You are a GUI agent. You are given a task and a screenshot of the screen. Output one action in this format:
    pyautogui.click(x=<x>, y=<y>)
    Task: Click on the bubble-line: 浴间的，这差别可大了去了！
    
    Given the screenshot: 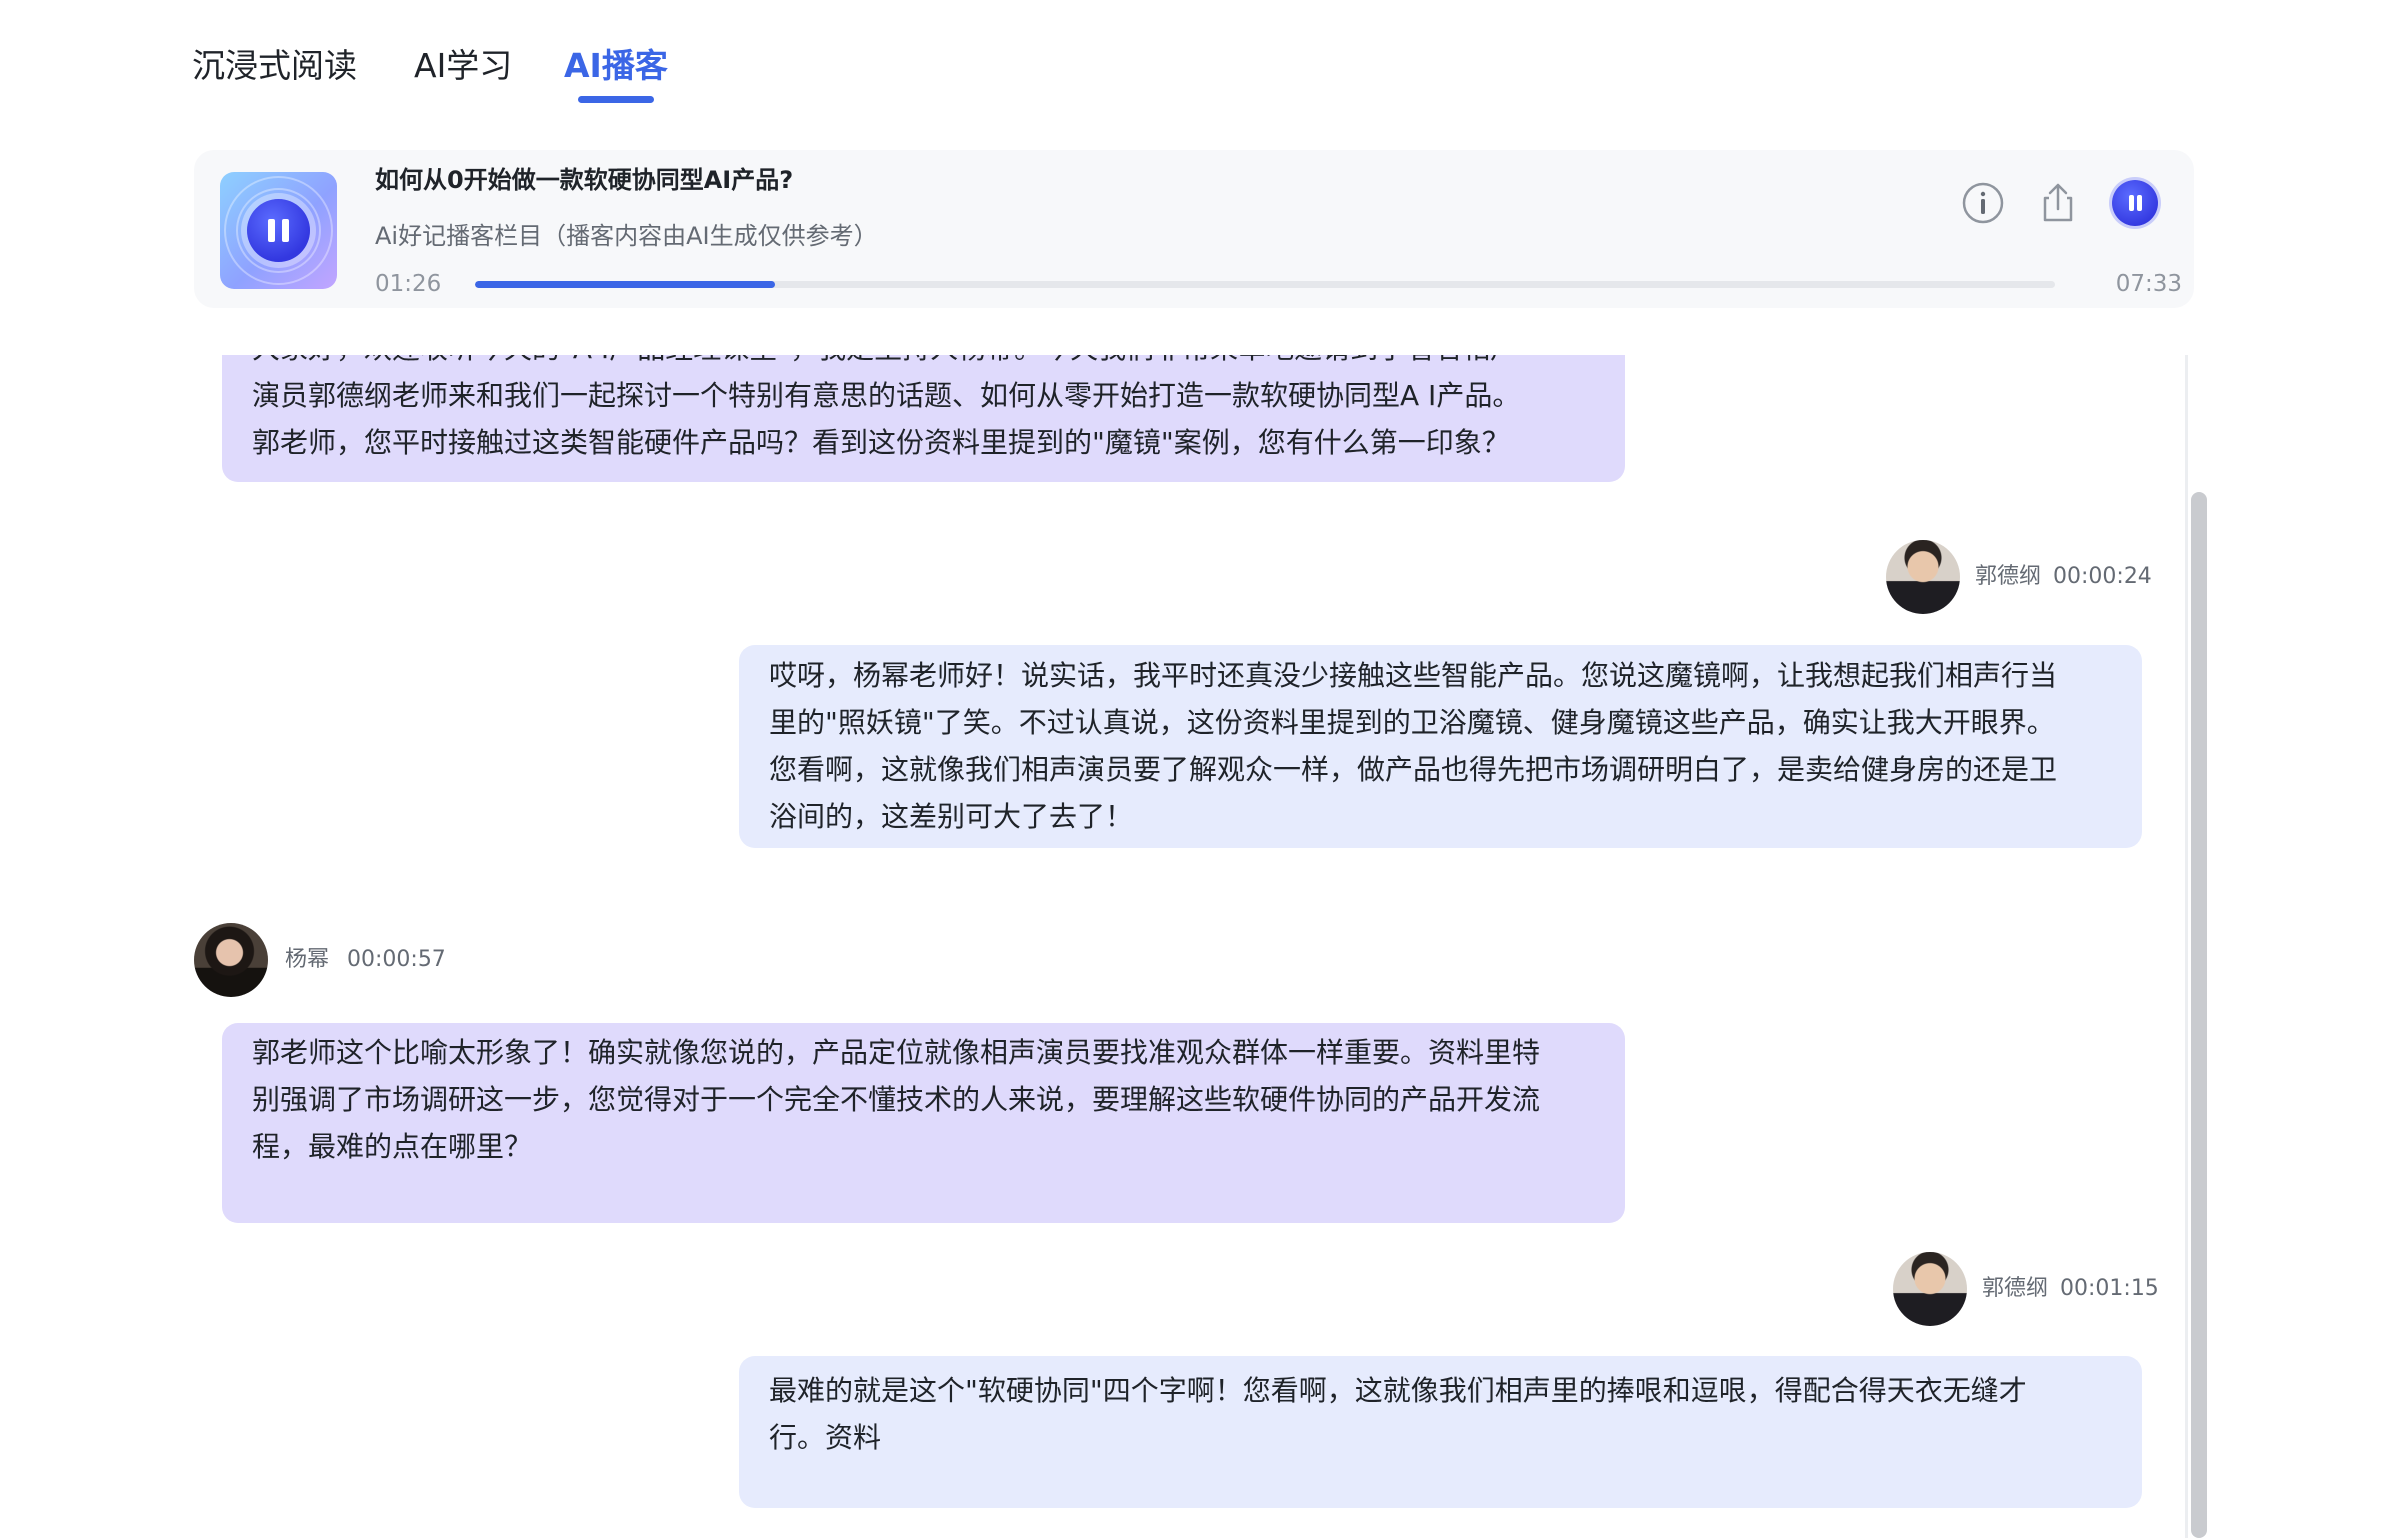 What is the action you would take?
    pyautogui.click(x=951, y=816)
    